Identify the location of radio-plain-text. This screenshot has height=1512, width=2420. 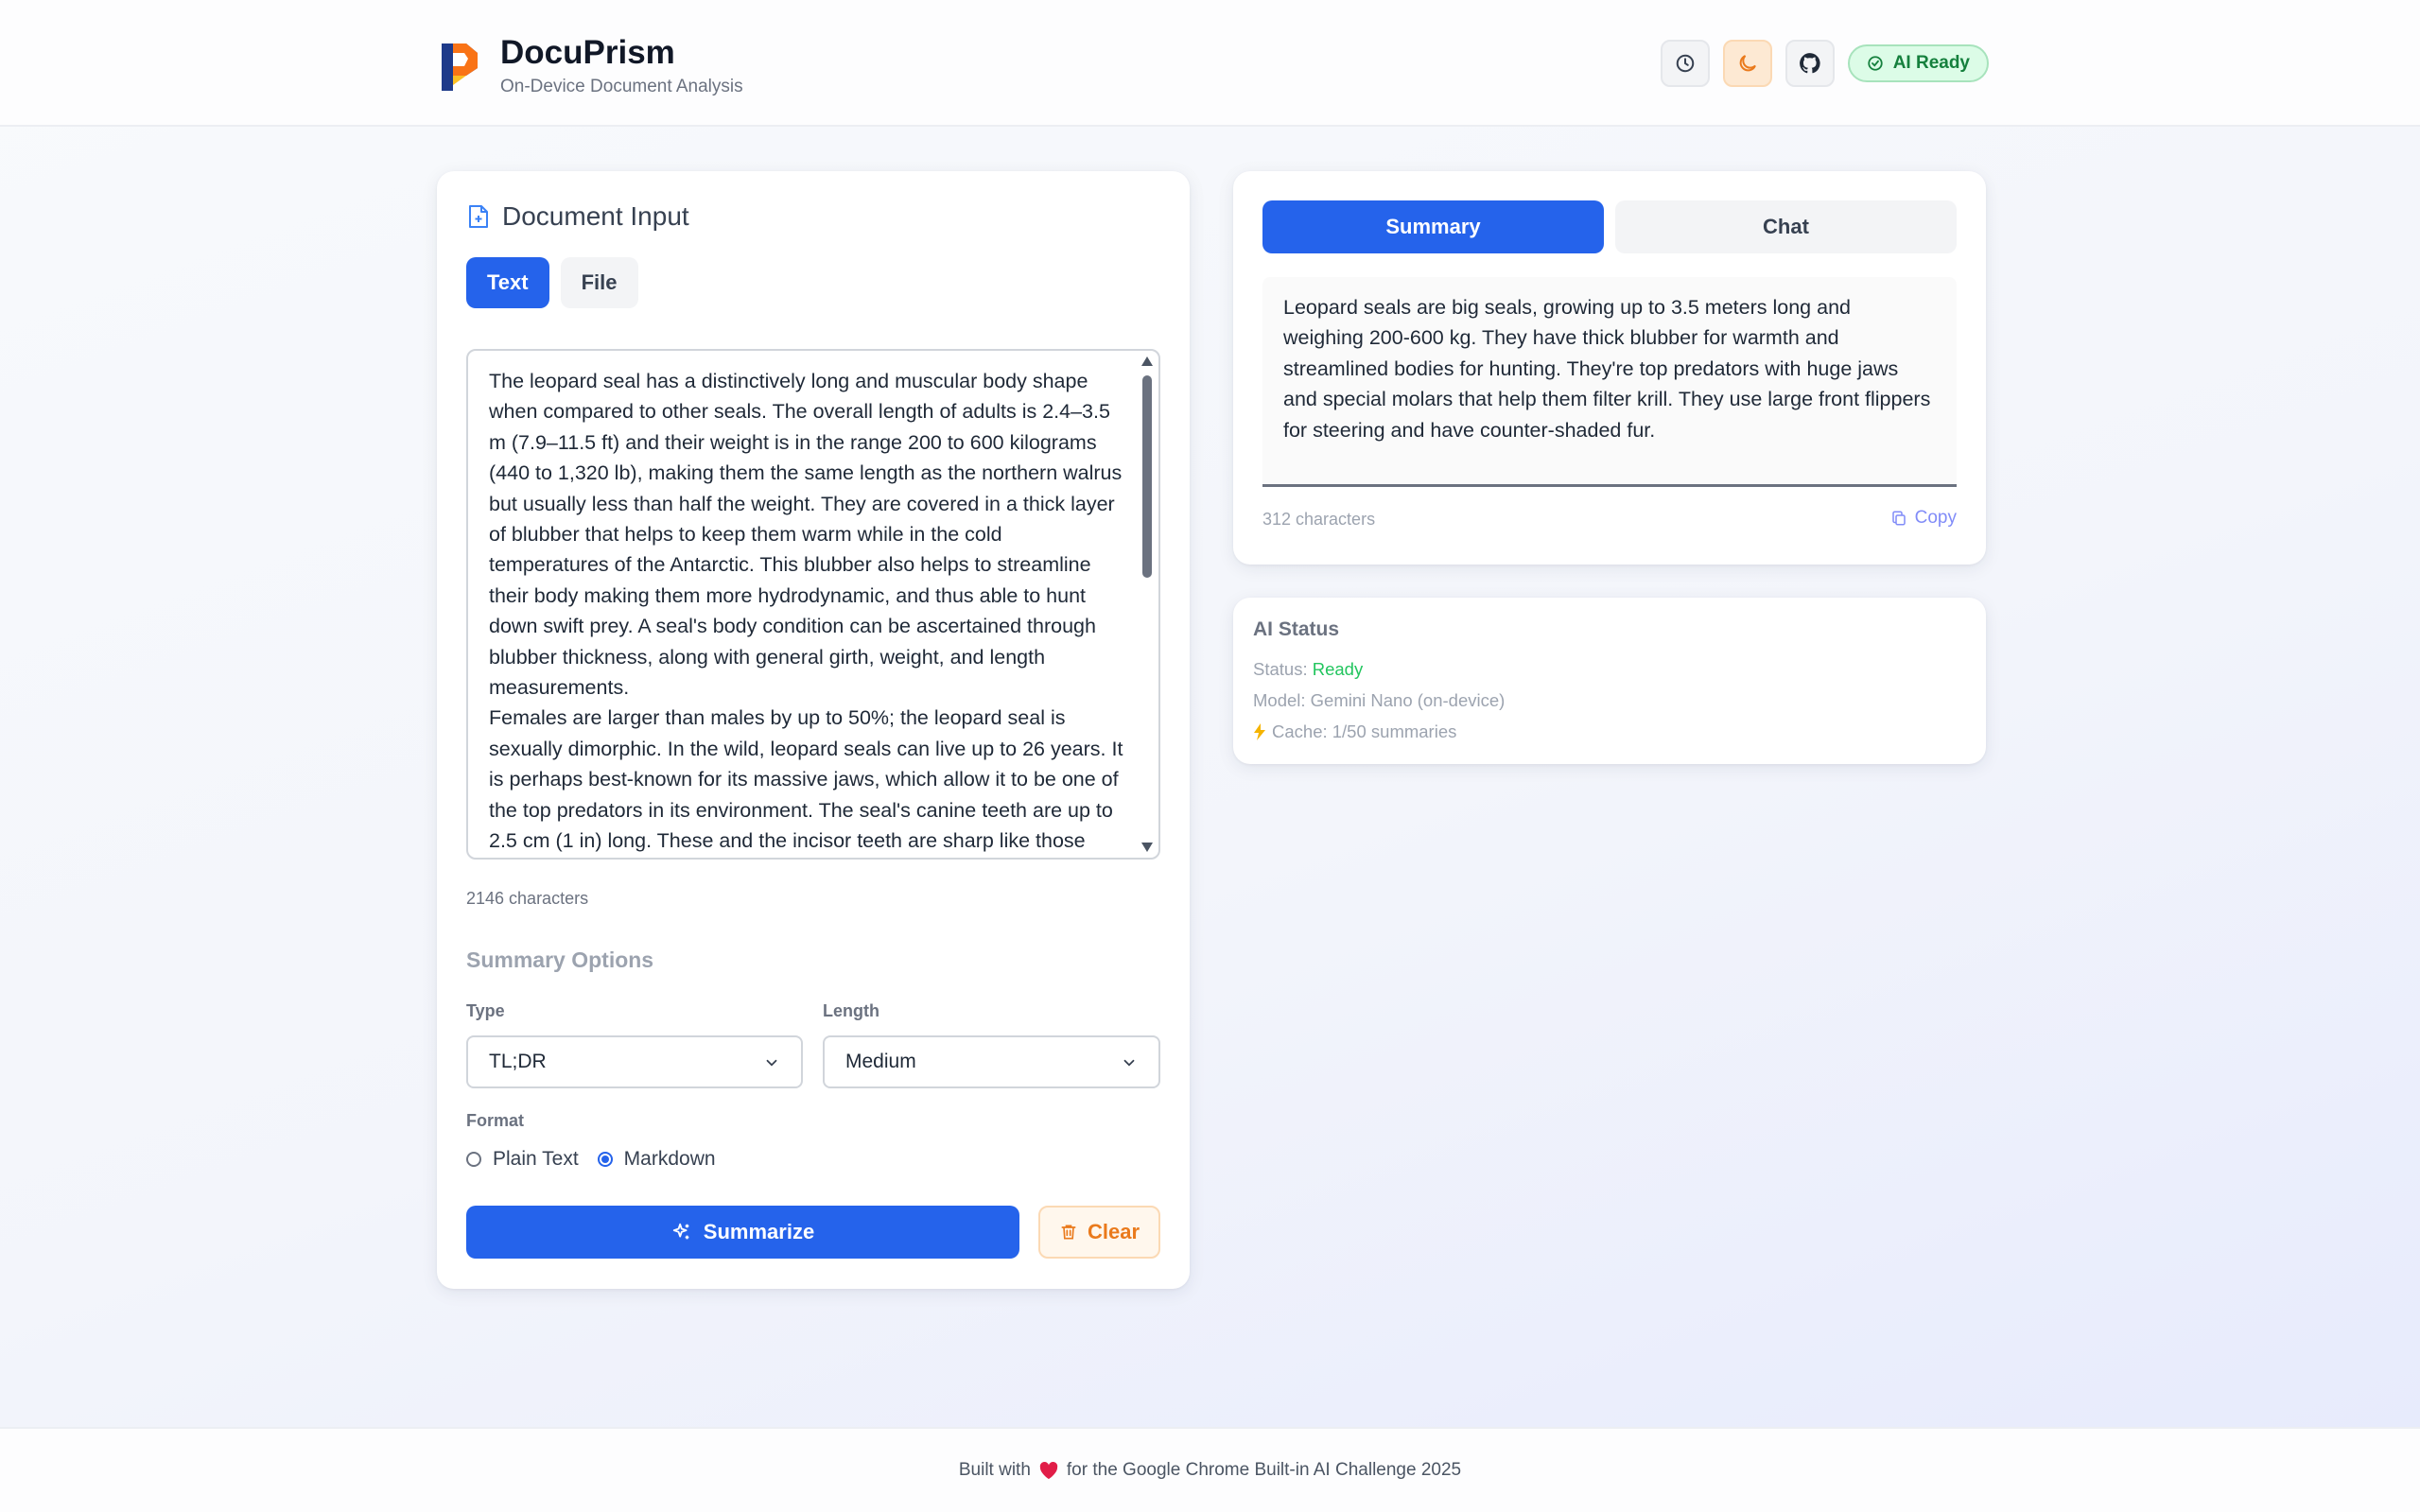
(474, 1159).